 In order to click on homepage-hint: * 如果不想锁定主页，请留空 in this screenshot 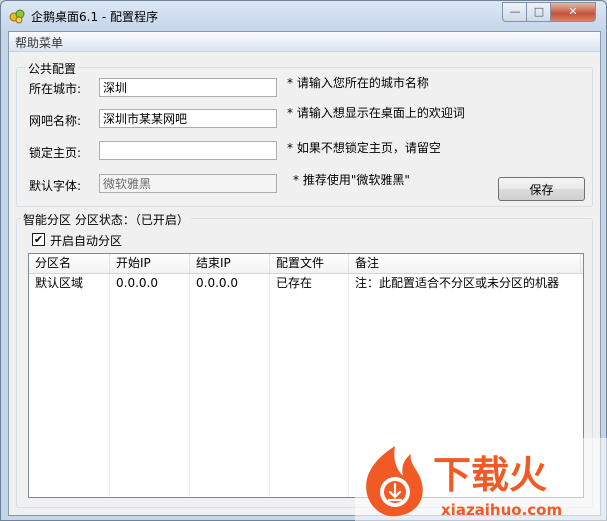, I will do `click(364, 148)`.